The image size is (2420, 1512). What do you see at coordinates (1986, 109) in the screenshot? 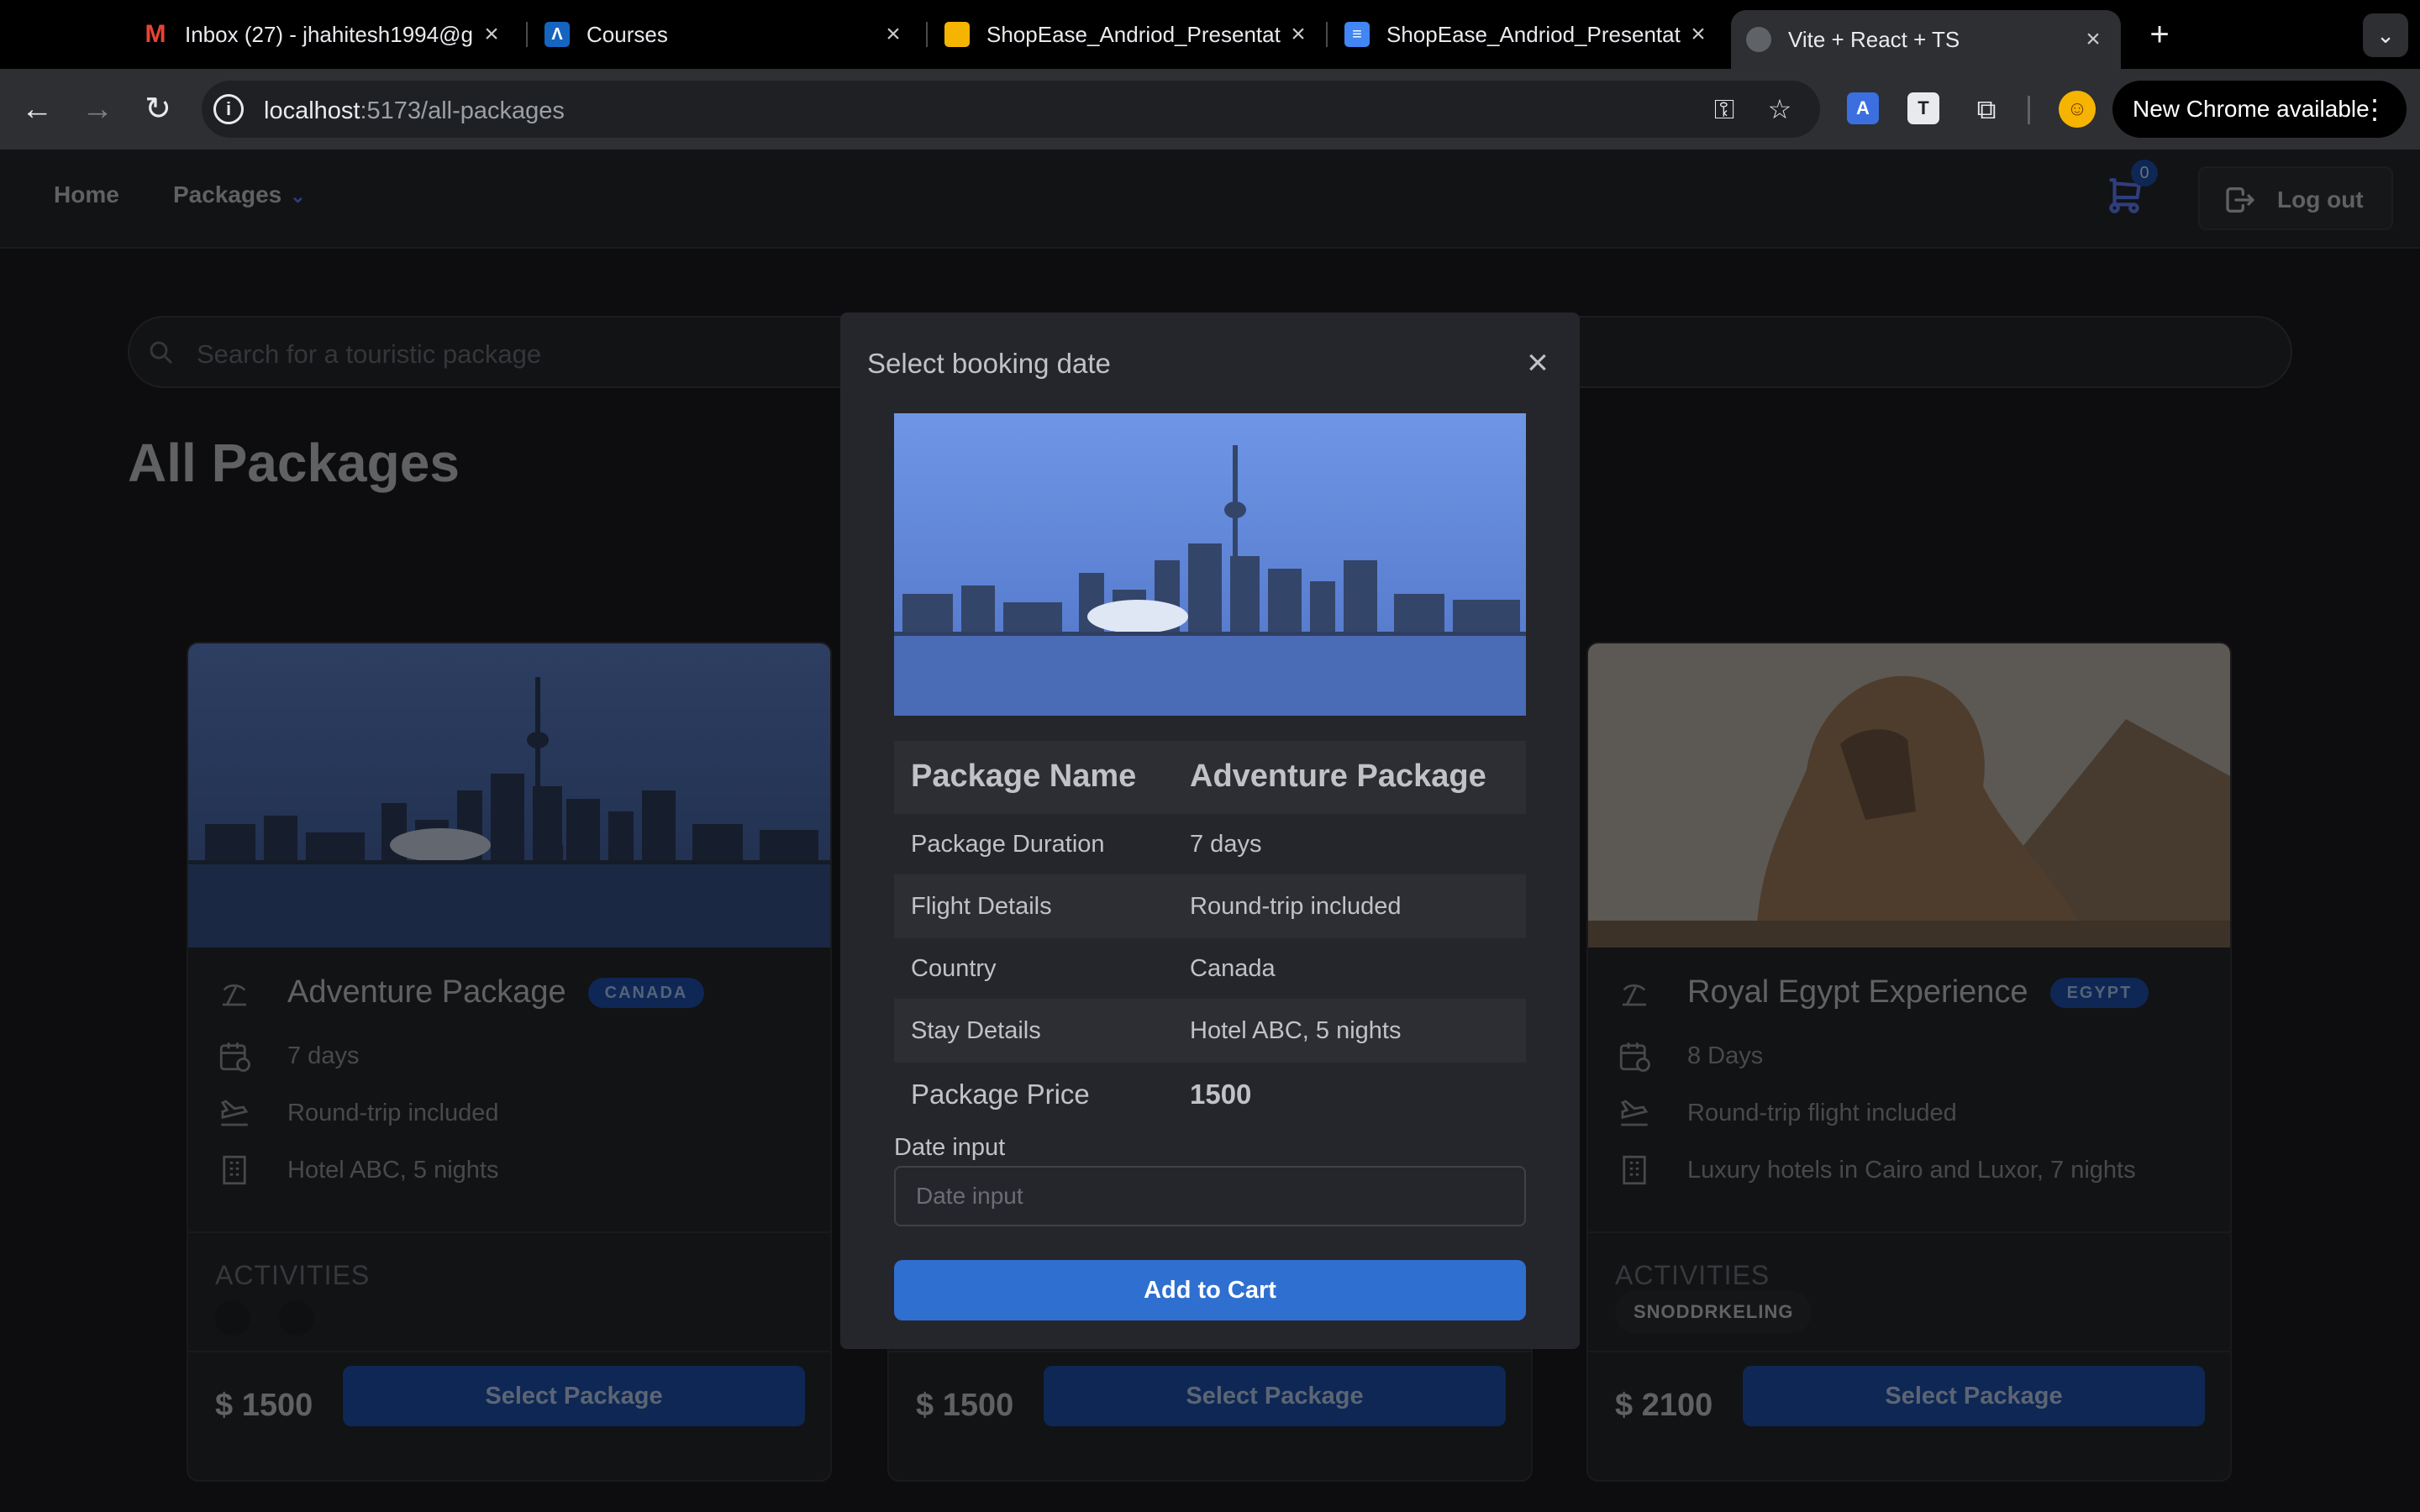
I see `extensions-puzzle-icon: ⧉` at bounding box center [1986, 109].